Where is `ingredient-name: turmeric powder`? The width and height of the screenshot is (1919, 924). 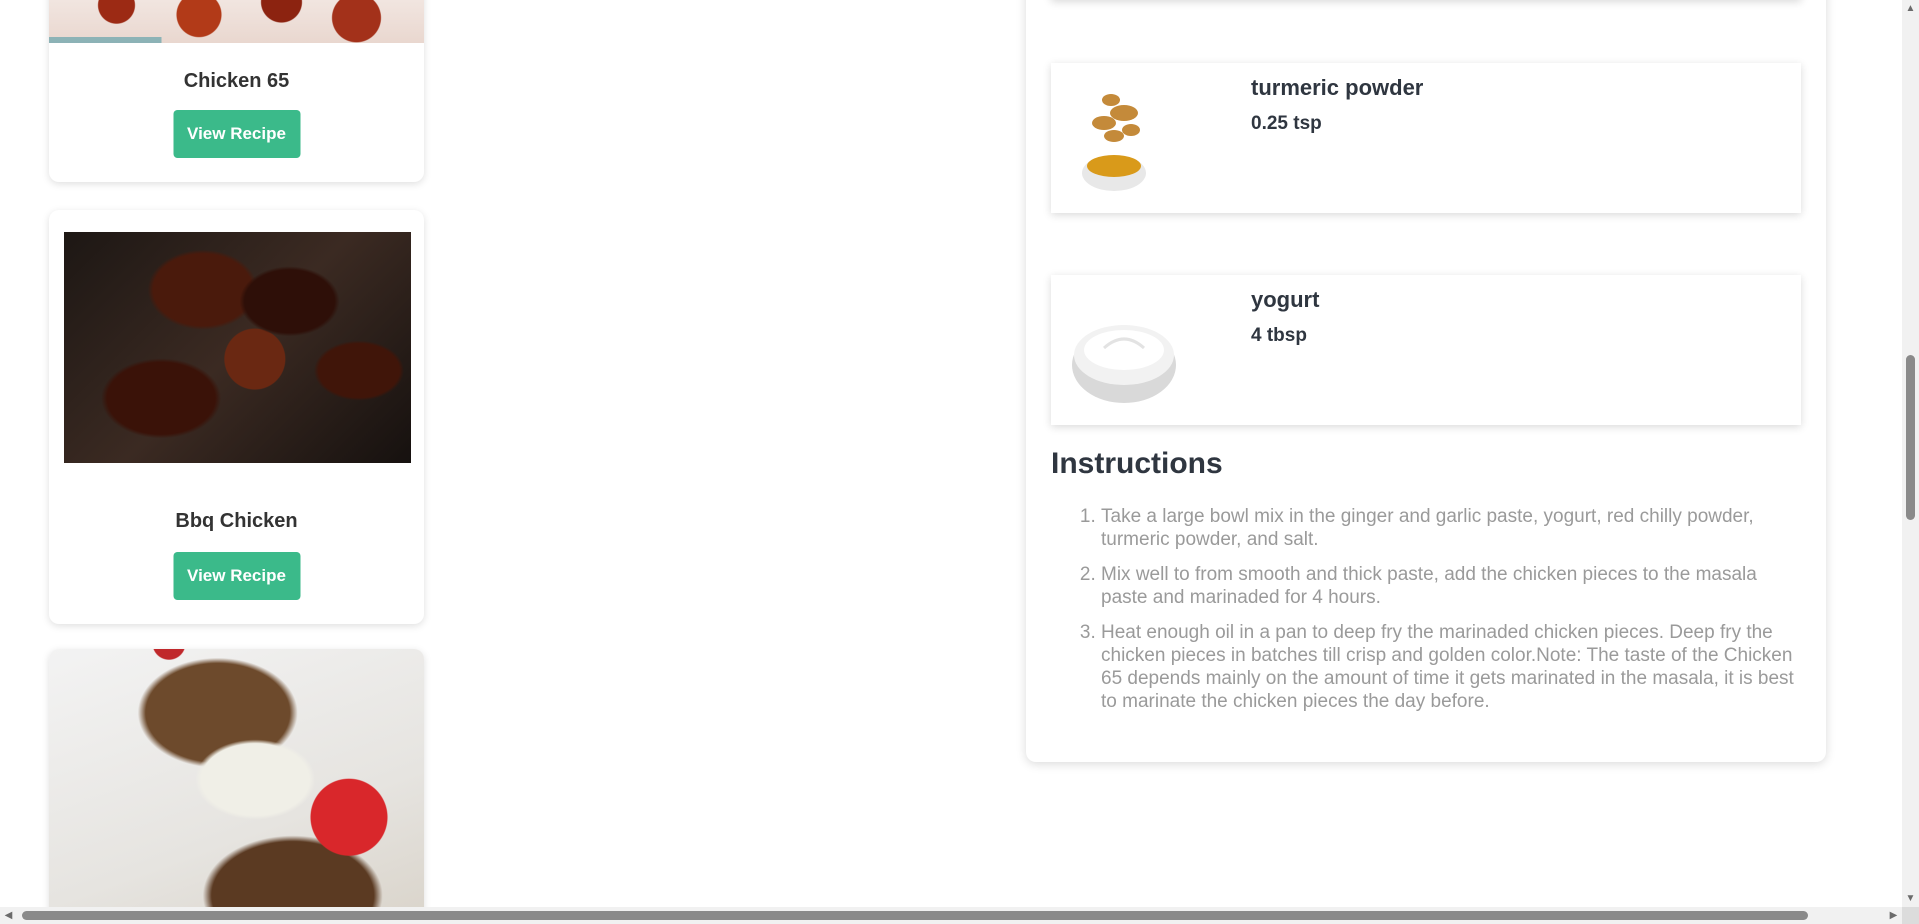
ingredient-name: turmeric powder is located at coordinates (1337, 87).